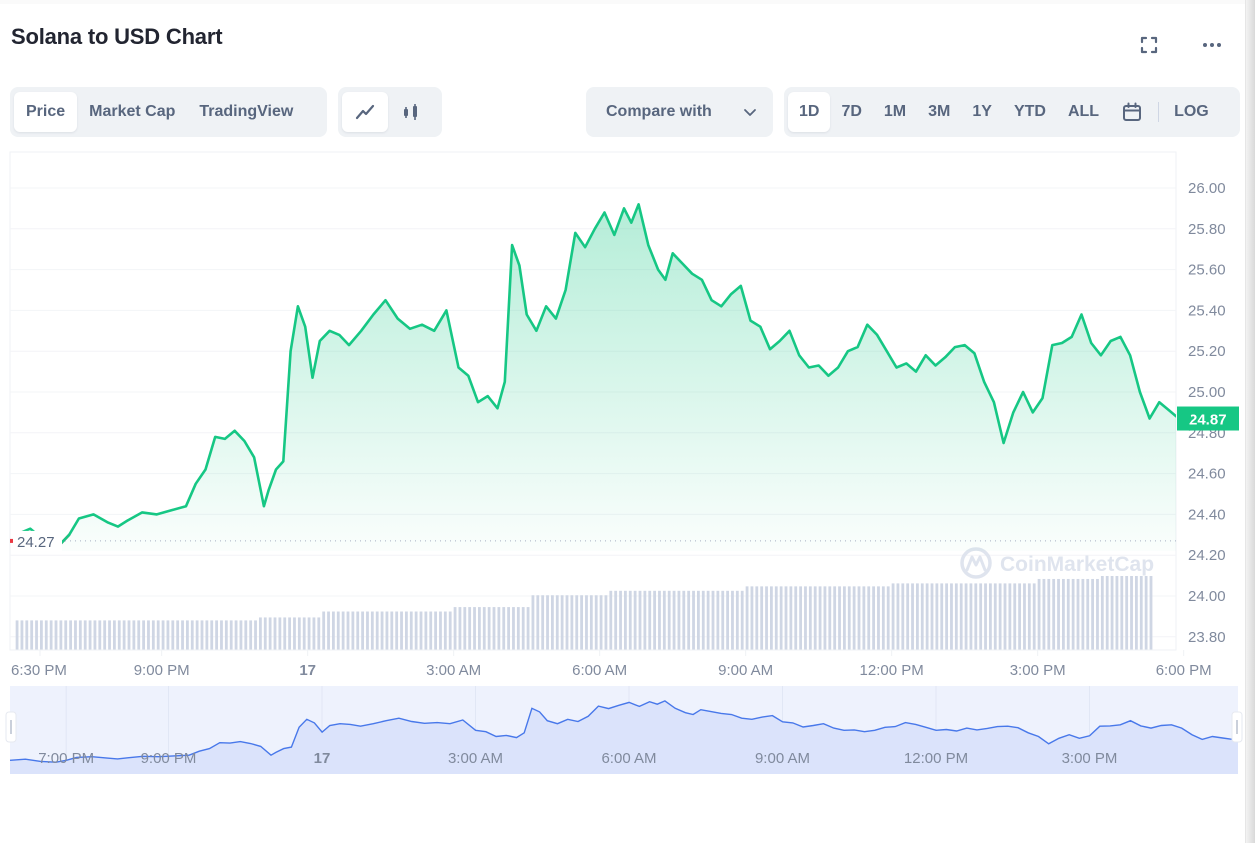  What do you see at coordinates (475, 758) in the screenshot?
I see `navigator-tick-label: 3:00 AM` at bounding box center [475, 758].